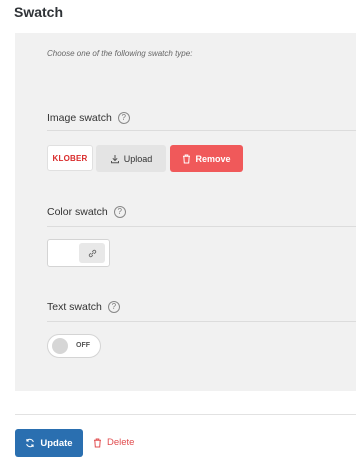 The image size is (356, 466). Describe the element at coordinates (83, 345) in the screenshot. I see `toggle-state-label: OFF` at that location.